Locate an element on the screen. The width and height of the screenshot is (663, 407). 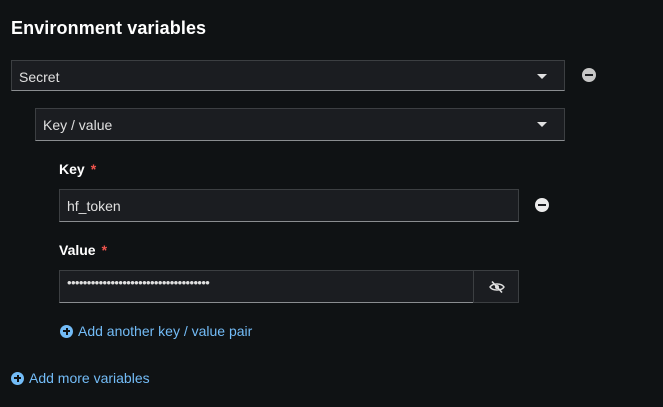
add-key-value-pair-link: Add another key / value pair is located at coordinates (156, 331).